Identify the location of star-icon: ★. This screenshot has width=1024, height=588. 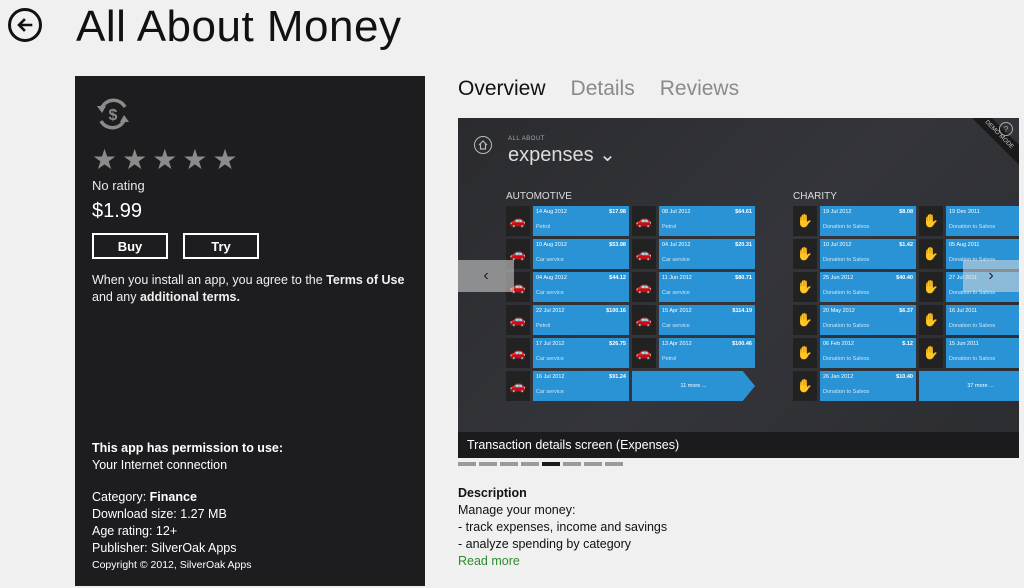
(165, 159).